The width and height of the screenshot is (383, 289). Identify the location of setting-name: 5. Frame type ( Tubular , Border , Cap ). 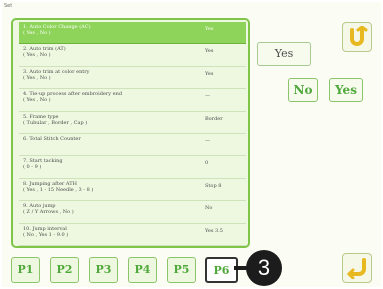
(55, 119).